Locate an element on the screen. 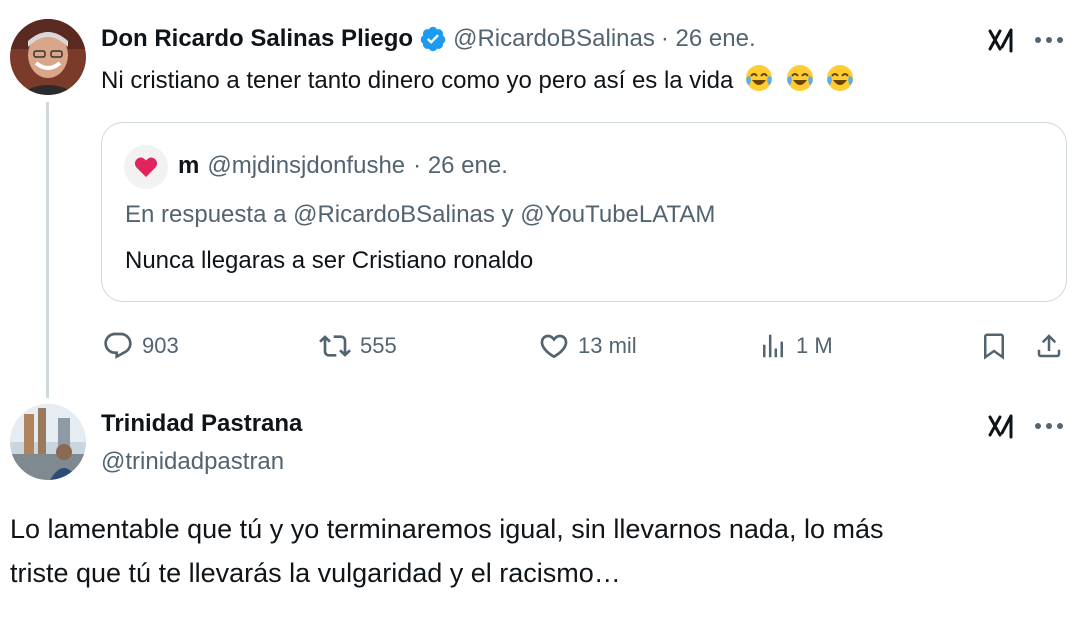  verified-badge-icon is located at coordinates (433, 39).